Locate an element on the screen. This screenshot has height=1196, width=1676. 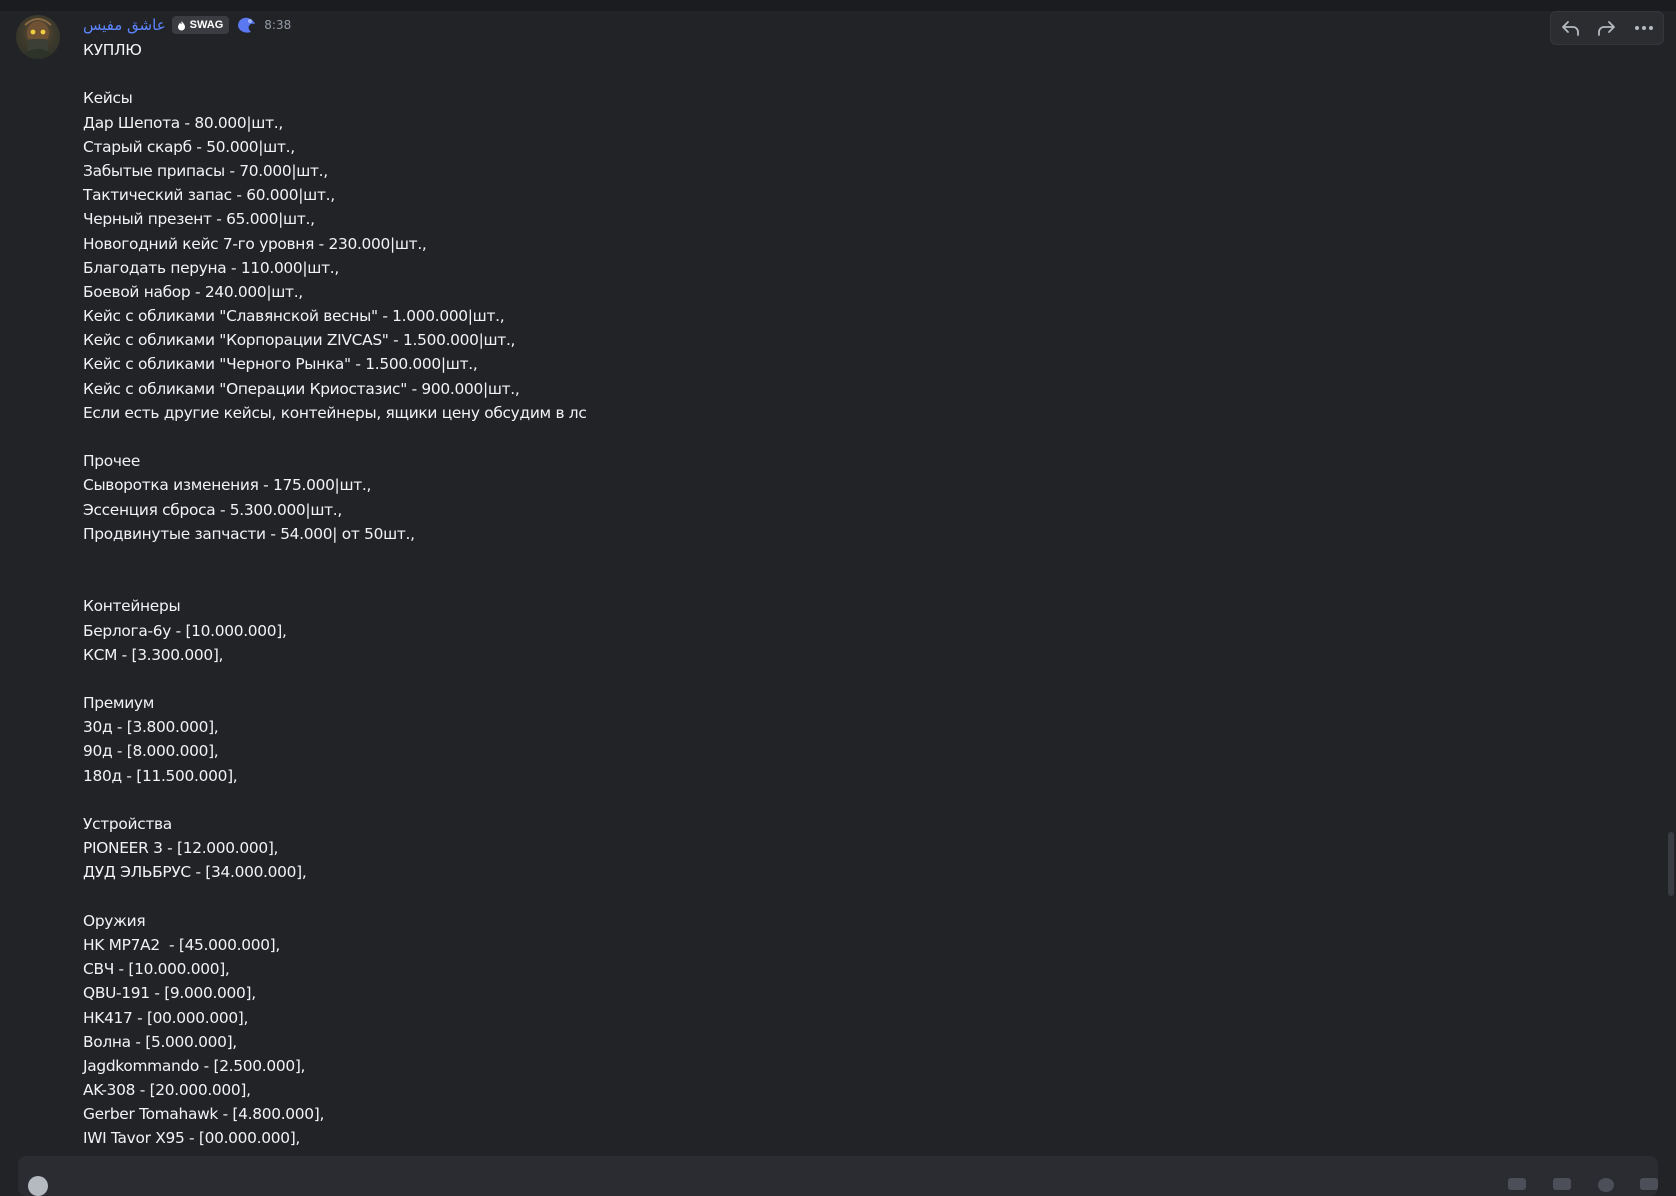
message-line: QBU-191 - [9.000.000], is located at coordinates (169, 993).